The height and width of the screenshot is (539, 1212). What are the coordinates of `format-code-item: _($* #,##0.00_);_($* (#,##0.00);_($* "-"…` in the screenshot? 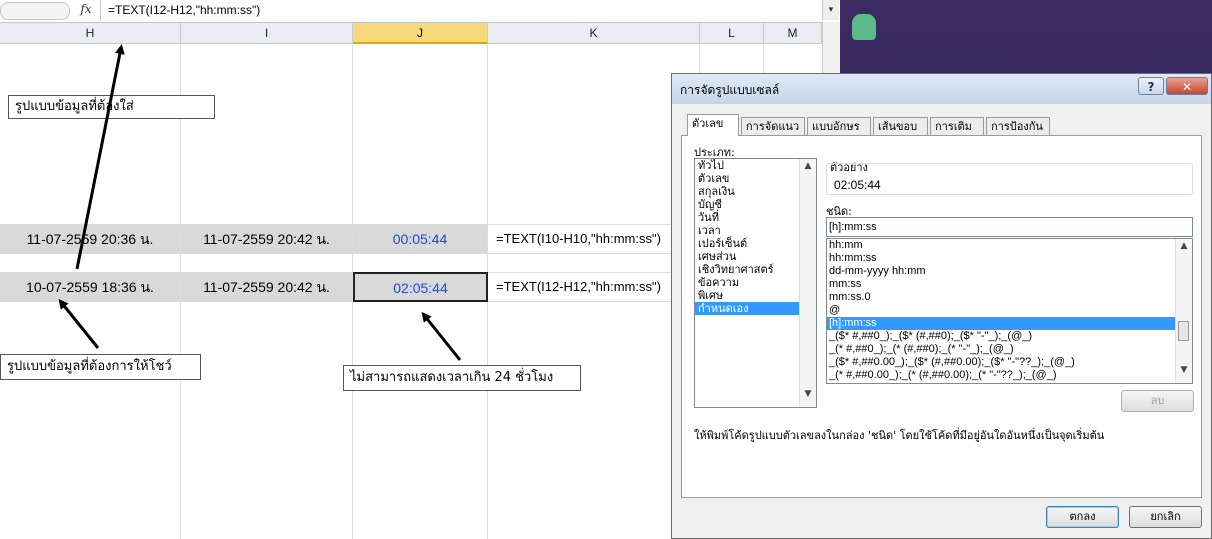 It's located at (1002, 362).